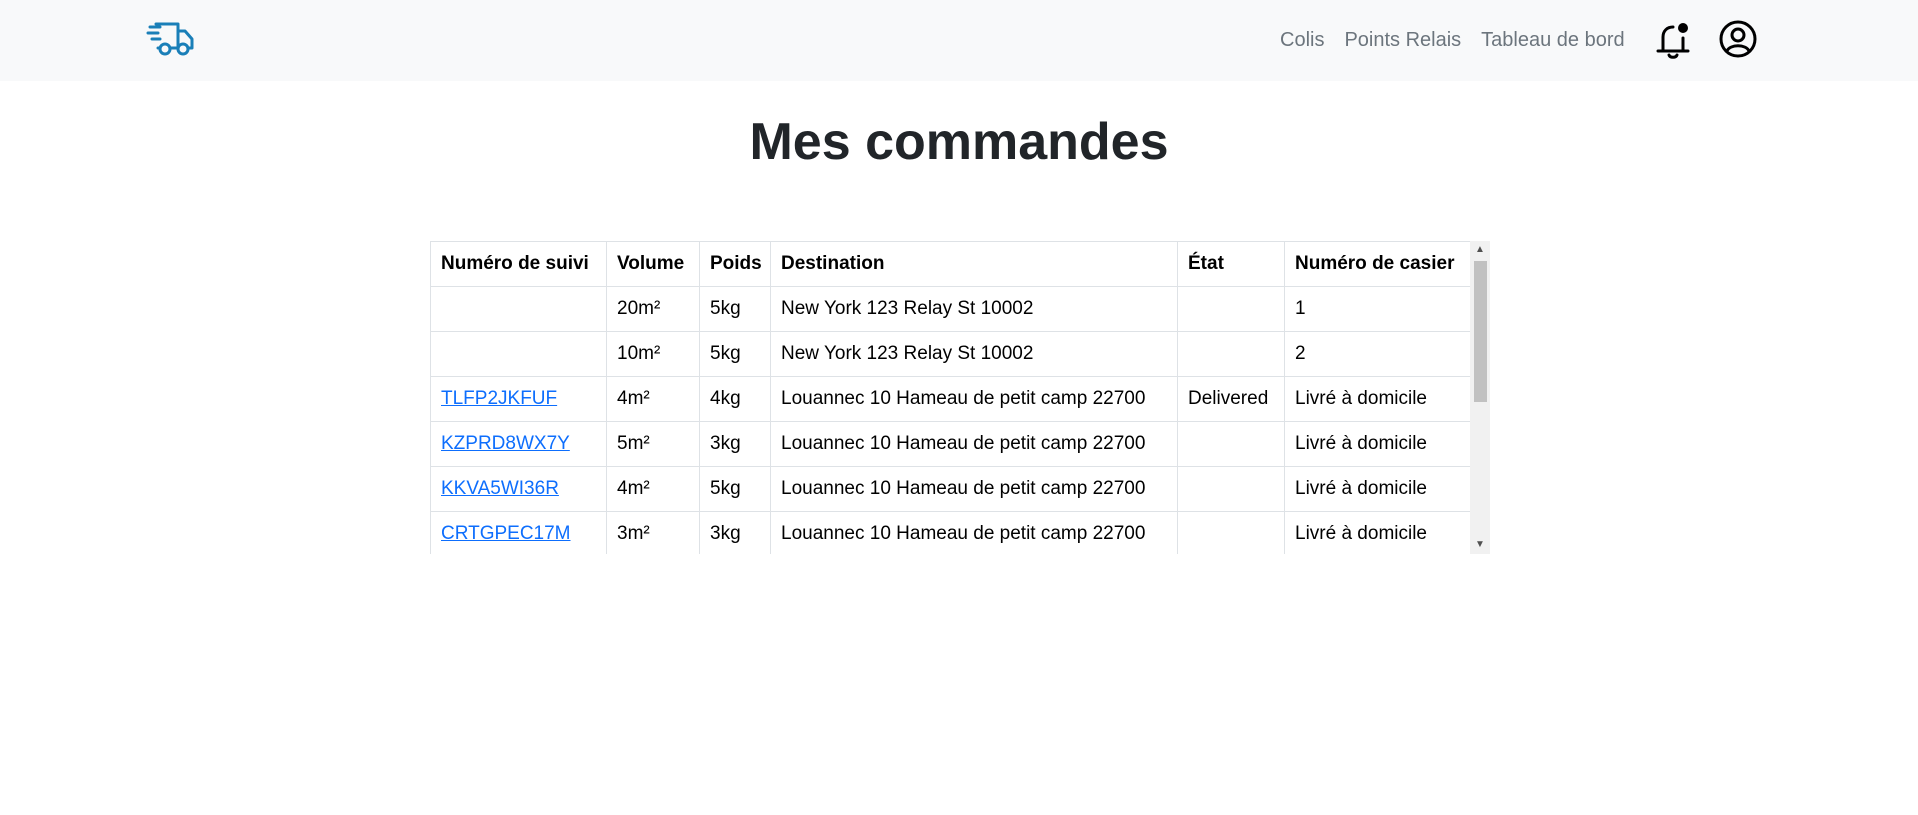 This screenshot has height=815, width=1918. What do you see at coordinates (1480, 250) in the screenshot?
I see `scroll-up-arrow-icon: ▲` at bounding box center [1480, 250].